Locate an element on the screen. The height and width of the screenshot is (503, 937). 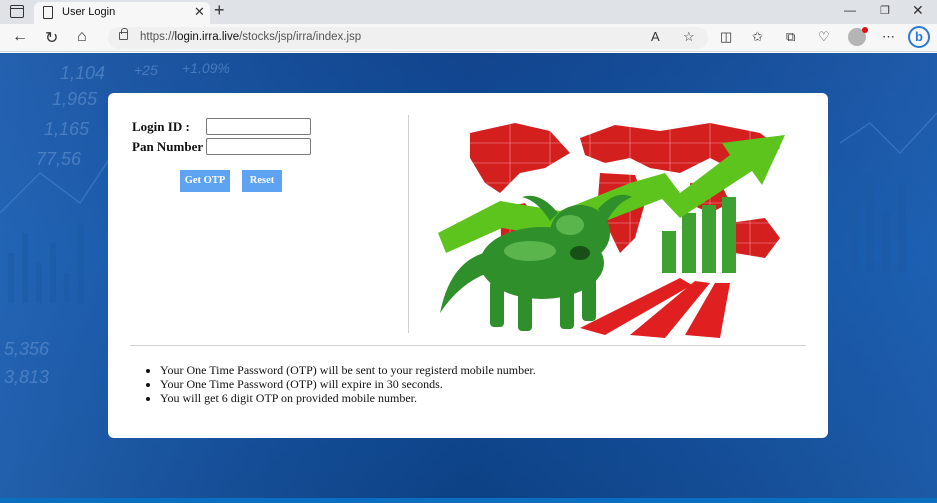
bg-number: 77,56 is located at coordinates (59, 159).